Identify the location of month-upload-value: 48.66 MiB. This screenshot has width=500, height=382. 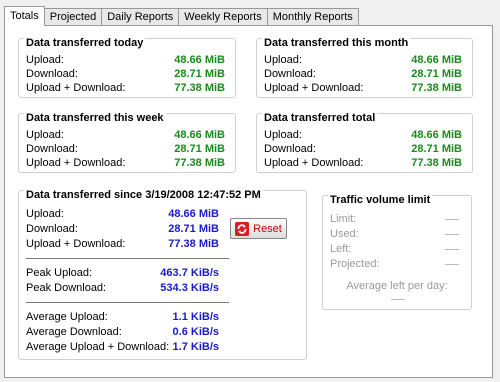
(436, 60).